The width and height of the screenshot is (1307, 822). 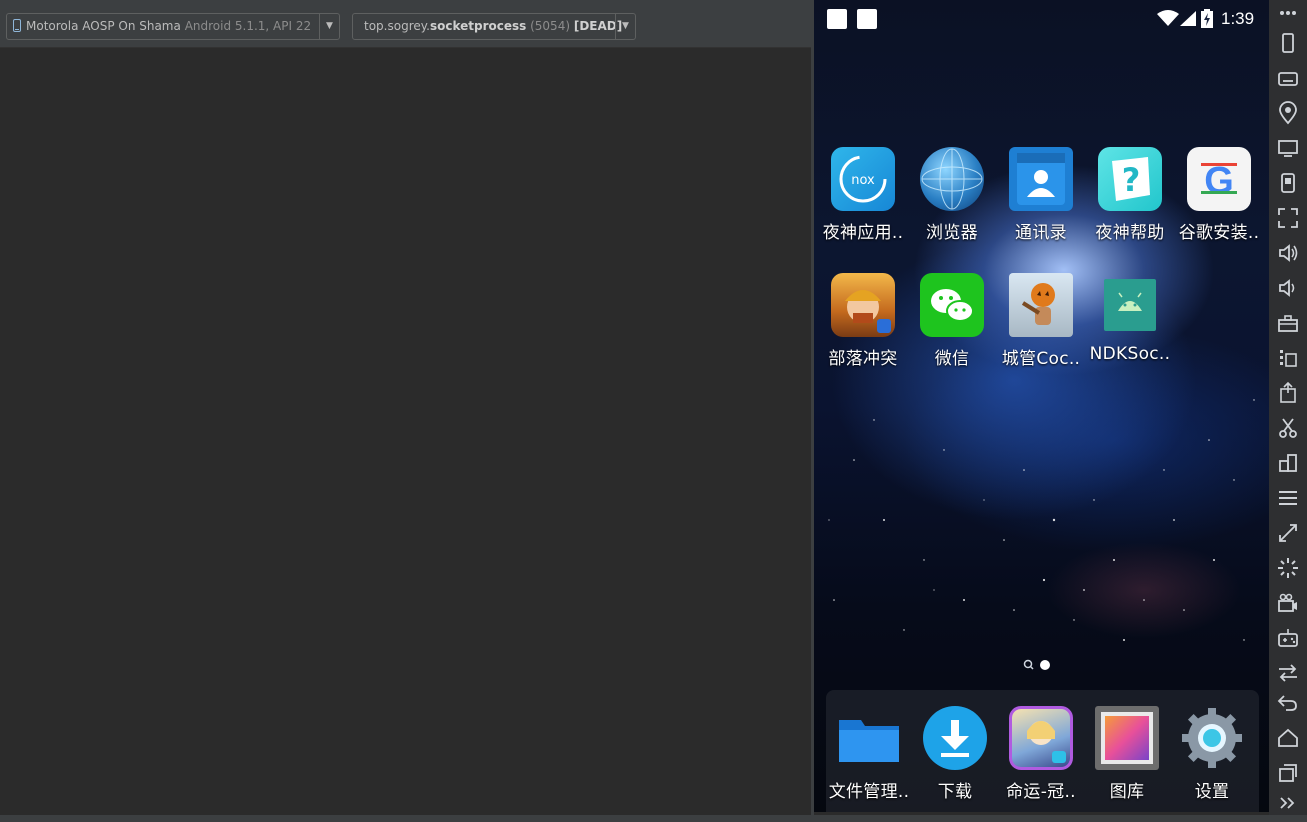 I want to click on app-nox-help: ? 夜神帮助, so click(x=1130, y=195).